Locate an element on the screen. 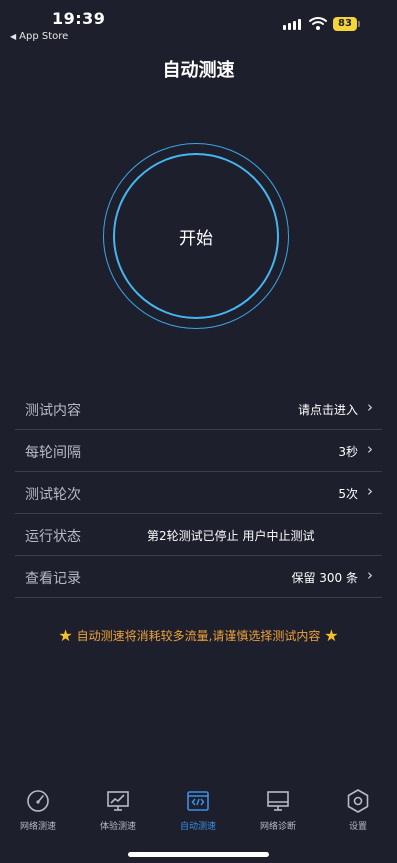 The image size is (397, 863). setting-value: 请点击进入 is located at coordinates (327, 410).